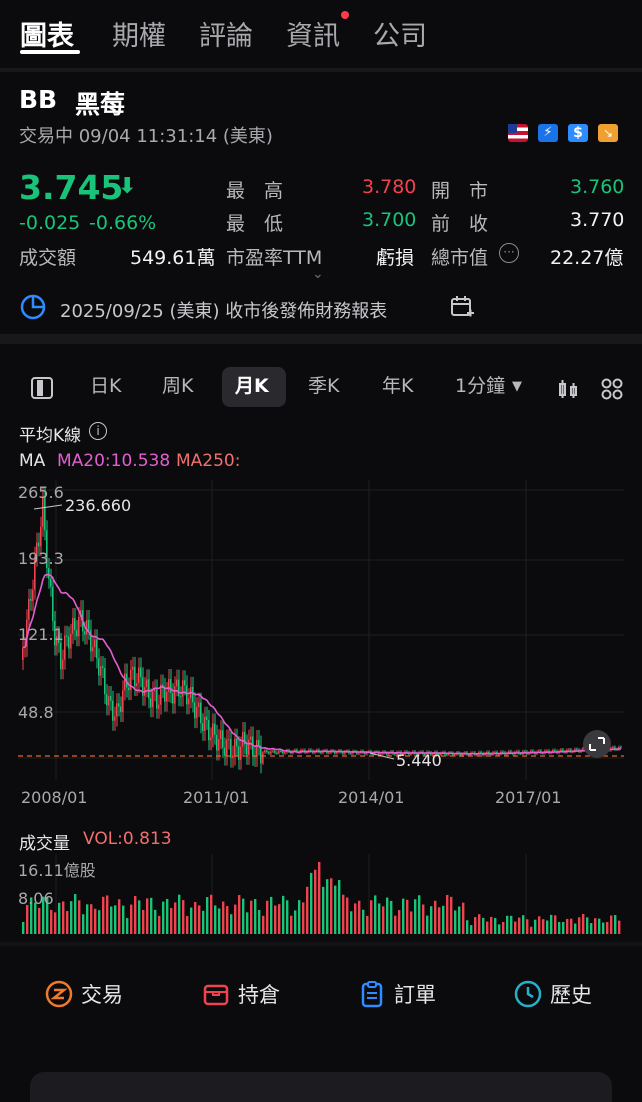 The image size is (642, 1102). Describe the element at coordinates (548, 133) in the screenshot. I see `lightning-icon: ⚡` at that location.